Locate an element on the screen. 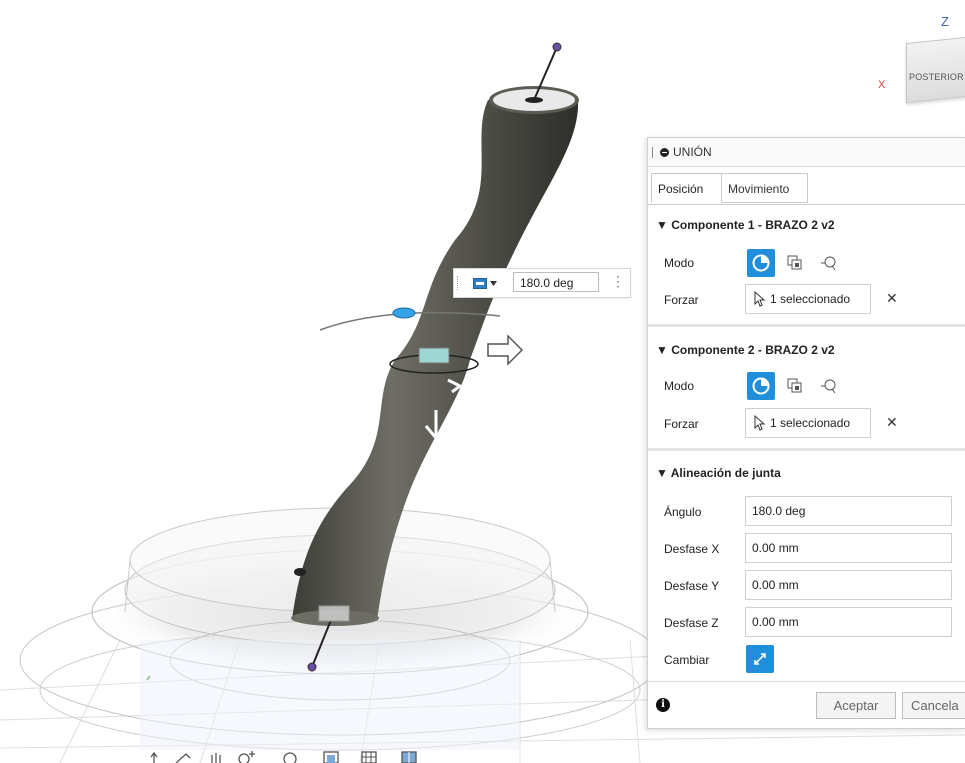 This screenshot has width=965, height=763. selection-box-1: 1 seleccionado is located at coordinates (808, 299).